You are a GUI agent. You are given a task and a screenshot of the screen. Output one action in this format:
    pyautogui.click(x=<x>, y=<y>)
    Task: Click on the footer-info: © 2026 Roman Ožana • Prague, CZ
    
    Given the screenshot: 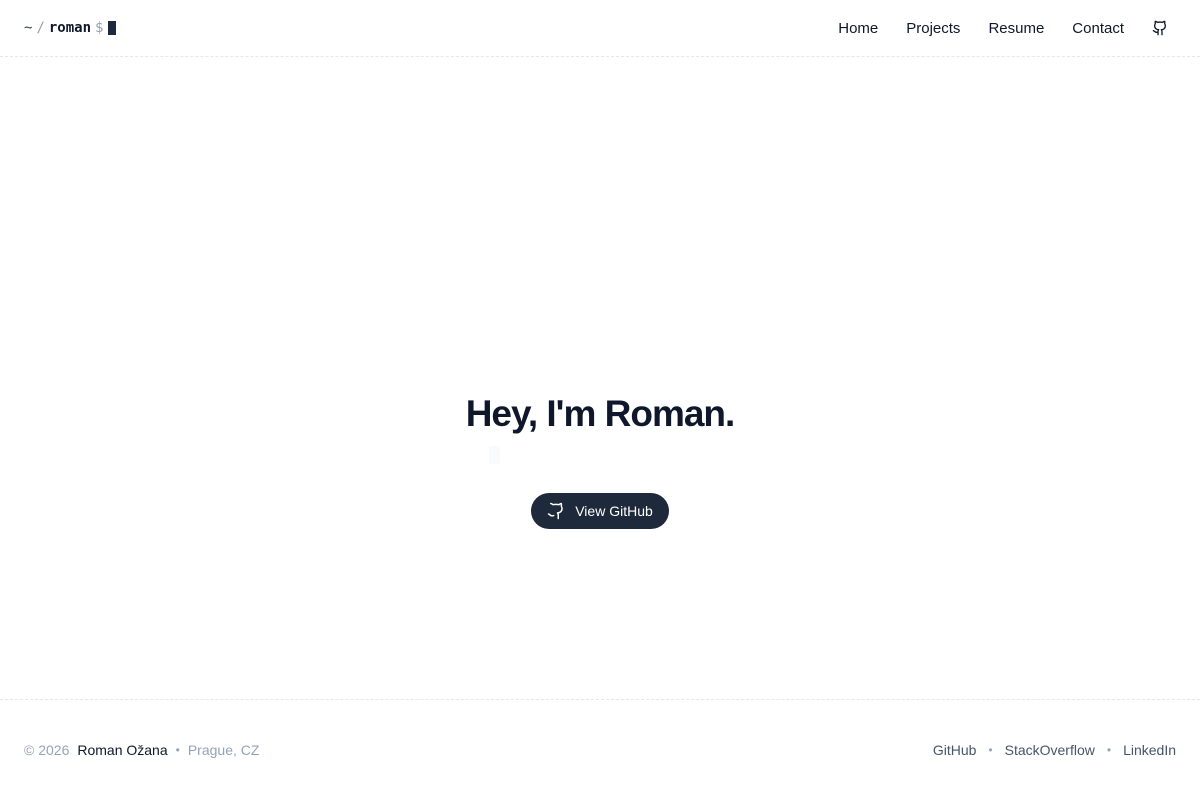 What is the action you would take?
    pyautogui.click(x=141, y=750)
    